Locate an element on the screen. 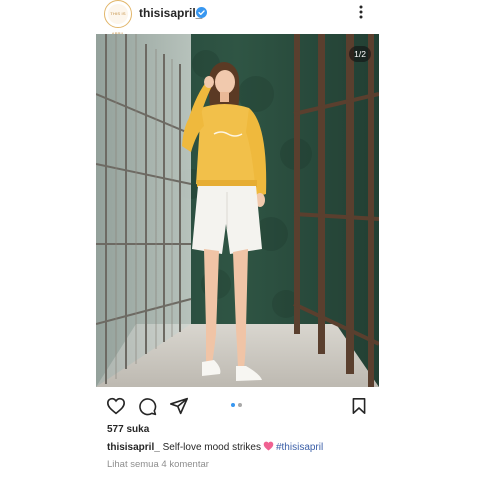 Image resolution: width=477 pixels, height=477 pixels. likes-count: 577 suka is located at coordinates (128, 429).